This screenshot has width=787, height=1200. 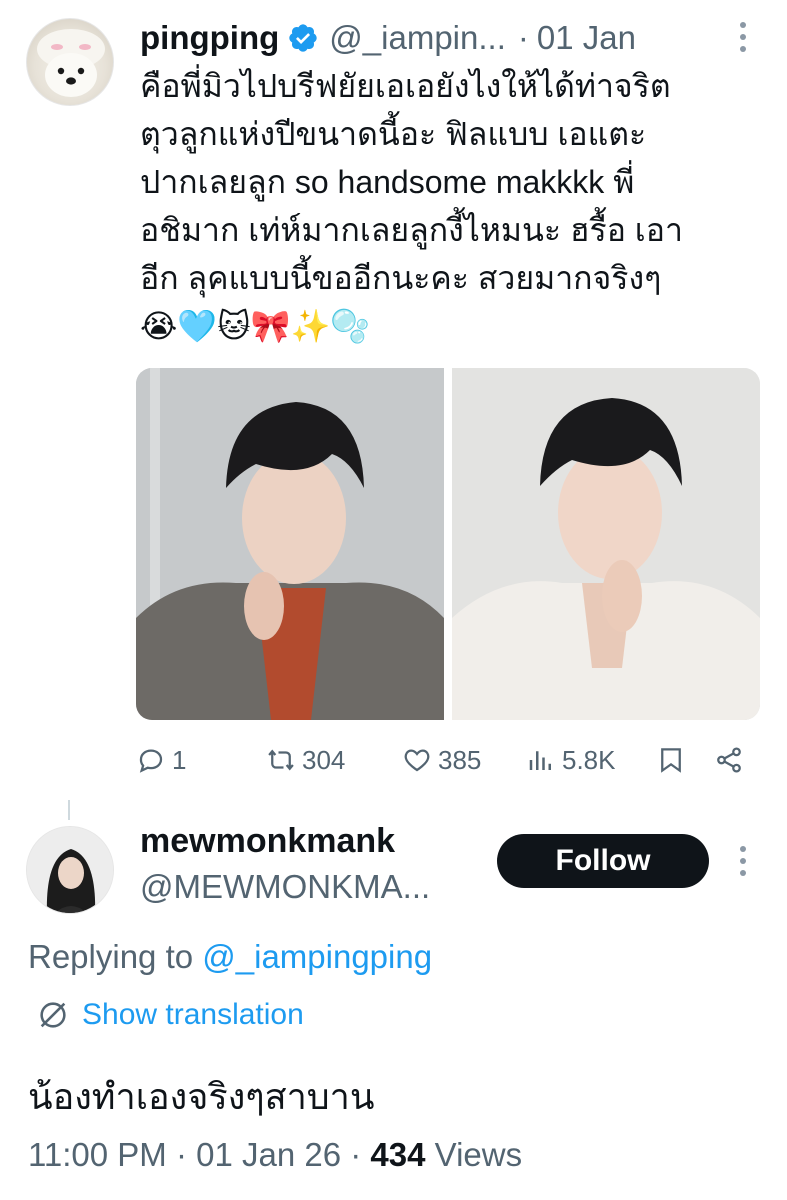 What do you see at coordinates (317, 956) in the screenshot?
I see `replying-to-mention: @_iampingping` at bounding box center [317, 956].